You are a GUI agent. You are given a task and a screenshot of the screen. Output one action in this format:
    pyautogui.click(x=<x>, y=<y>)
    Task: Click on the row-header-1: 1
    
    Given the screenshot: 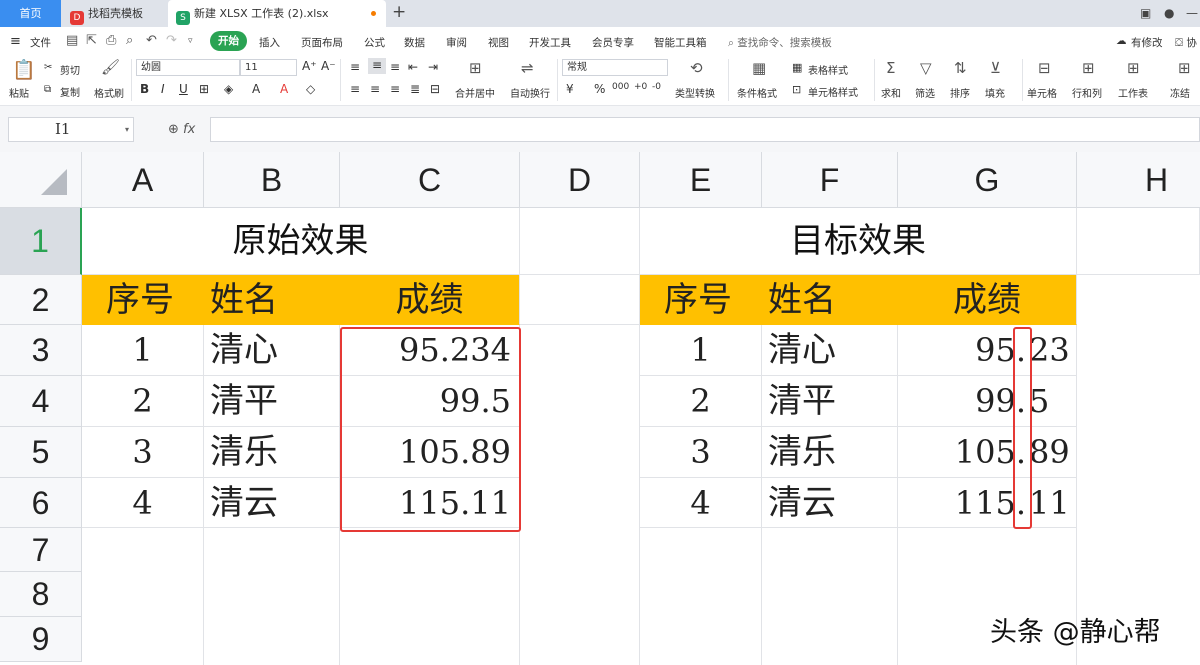 What is the action you would take?
    pyautogui.click(x=41, y=241)
    